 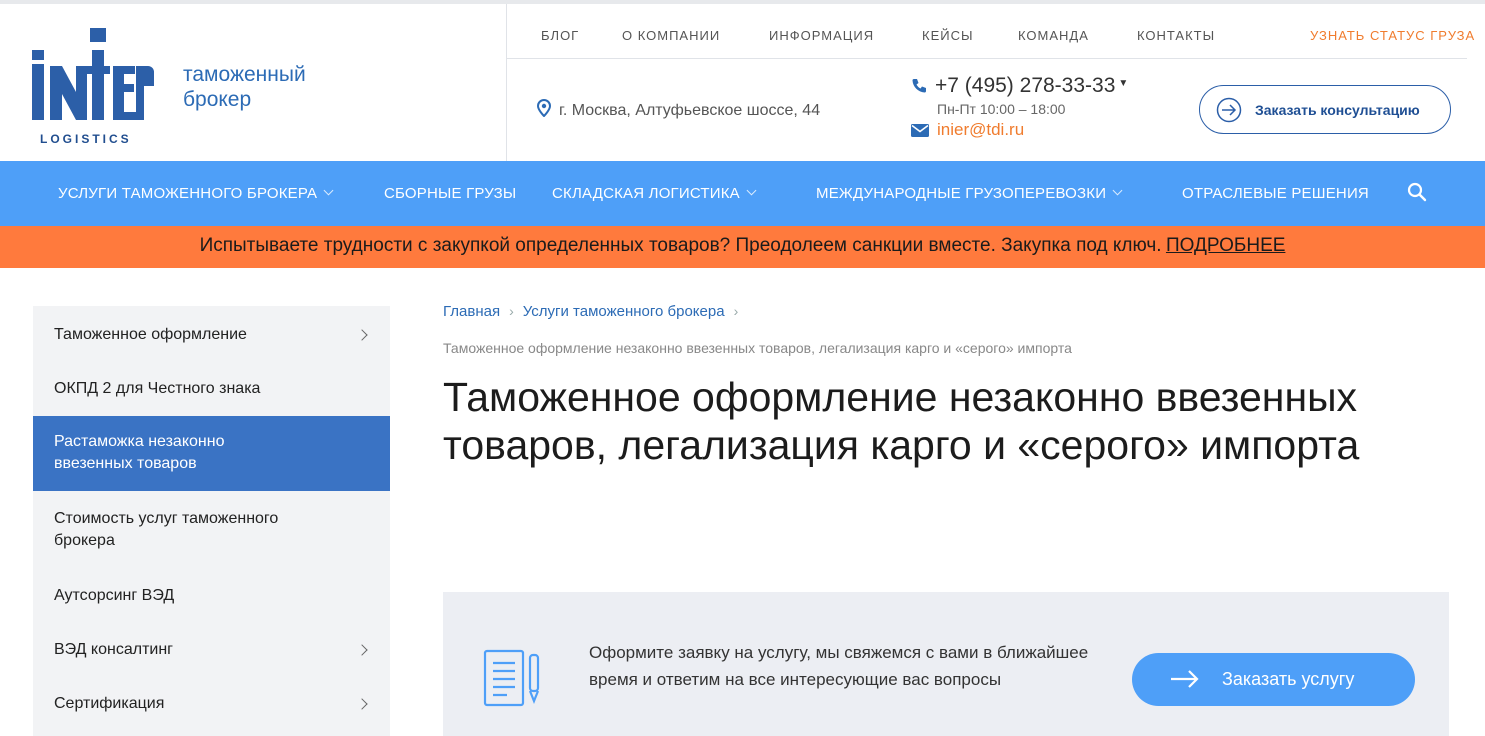 What do you see at coordinates (920, 130) in the screenshot?
I see `mail-icon` at bounding box center [920, 130].